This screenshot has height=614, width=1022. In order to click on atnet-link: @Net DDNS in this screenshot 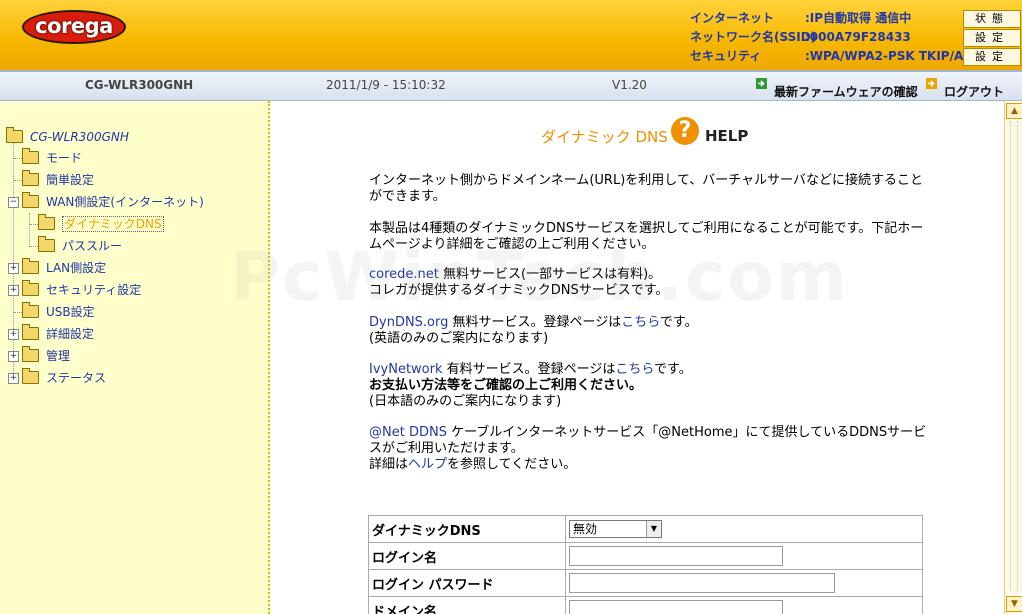, I will do `click(408, 432)`.